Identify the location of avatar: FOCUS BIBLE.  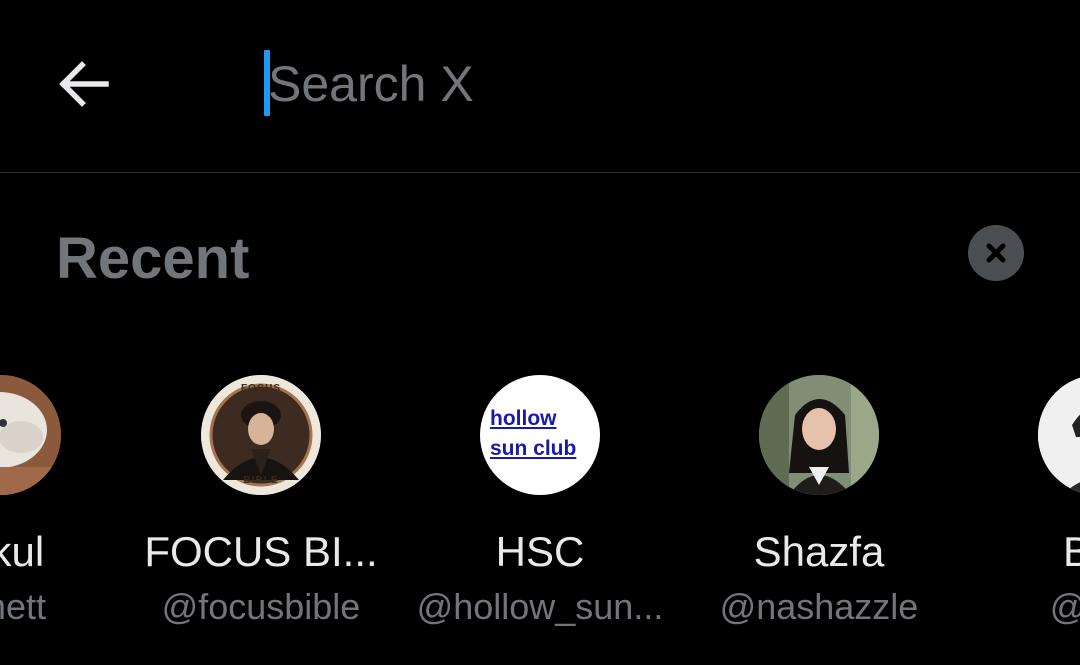
(261, 435).